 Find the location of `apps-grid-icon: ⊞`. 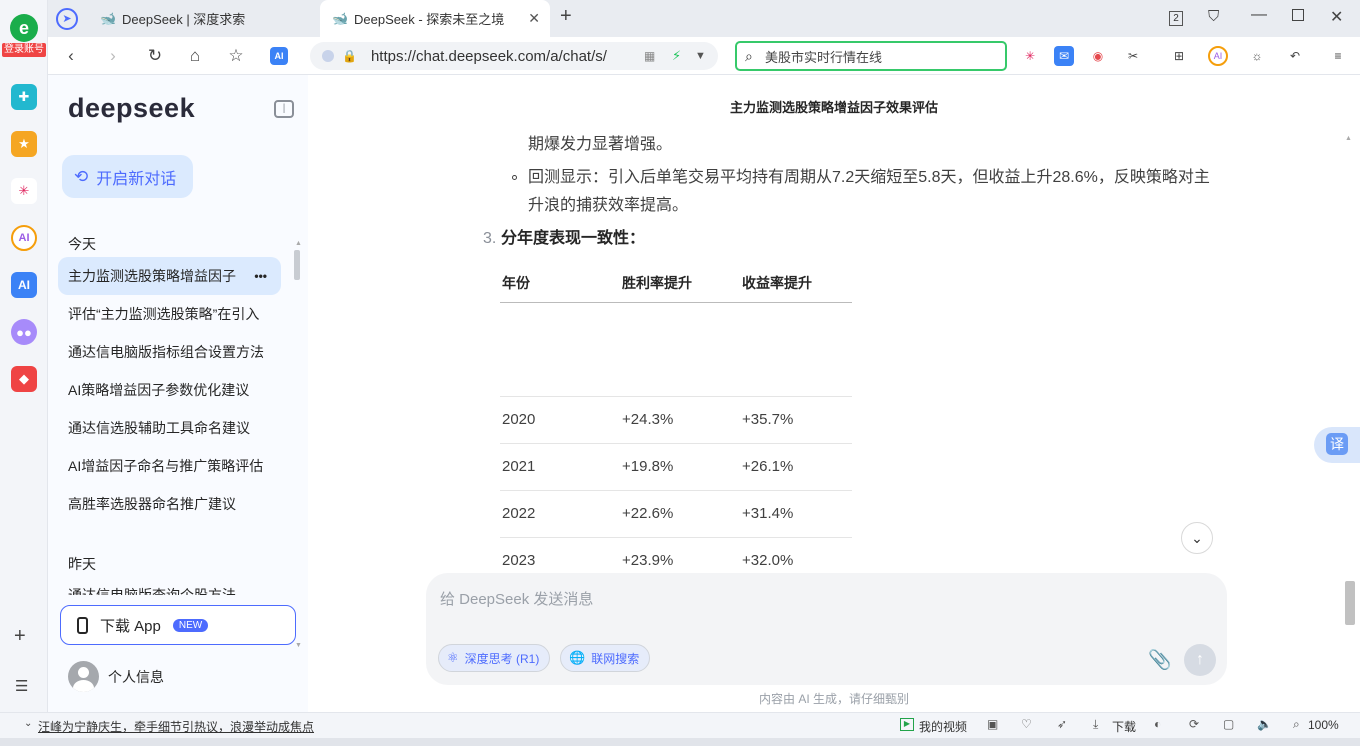

apps-grid-icon: ⊞ is located at coordinates (1179, 56).